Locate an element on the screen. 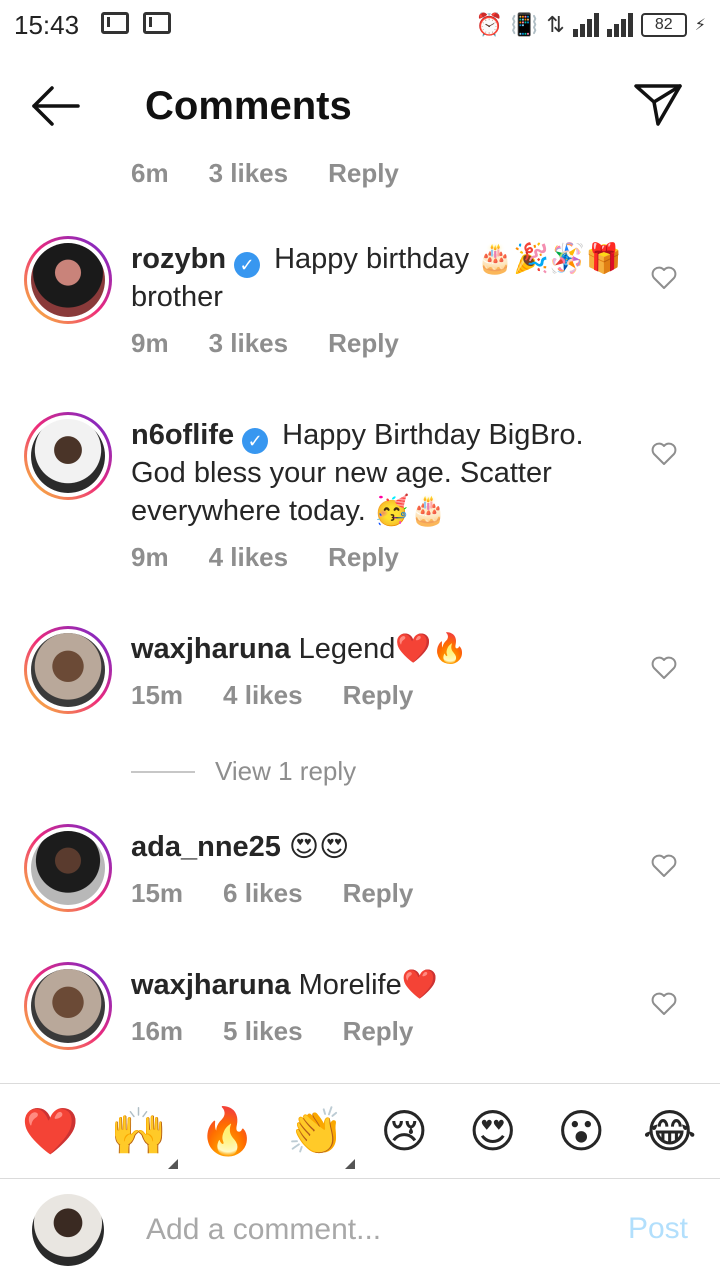 The width and height of the screenshot is (720, 1280). comment-meta: 6m 3 likes Reply is located at coordinates (265, 173).